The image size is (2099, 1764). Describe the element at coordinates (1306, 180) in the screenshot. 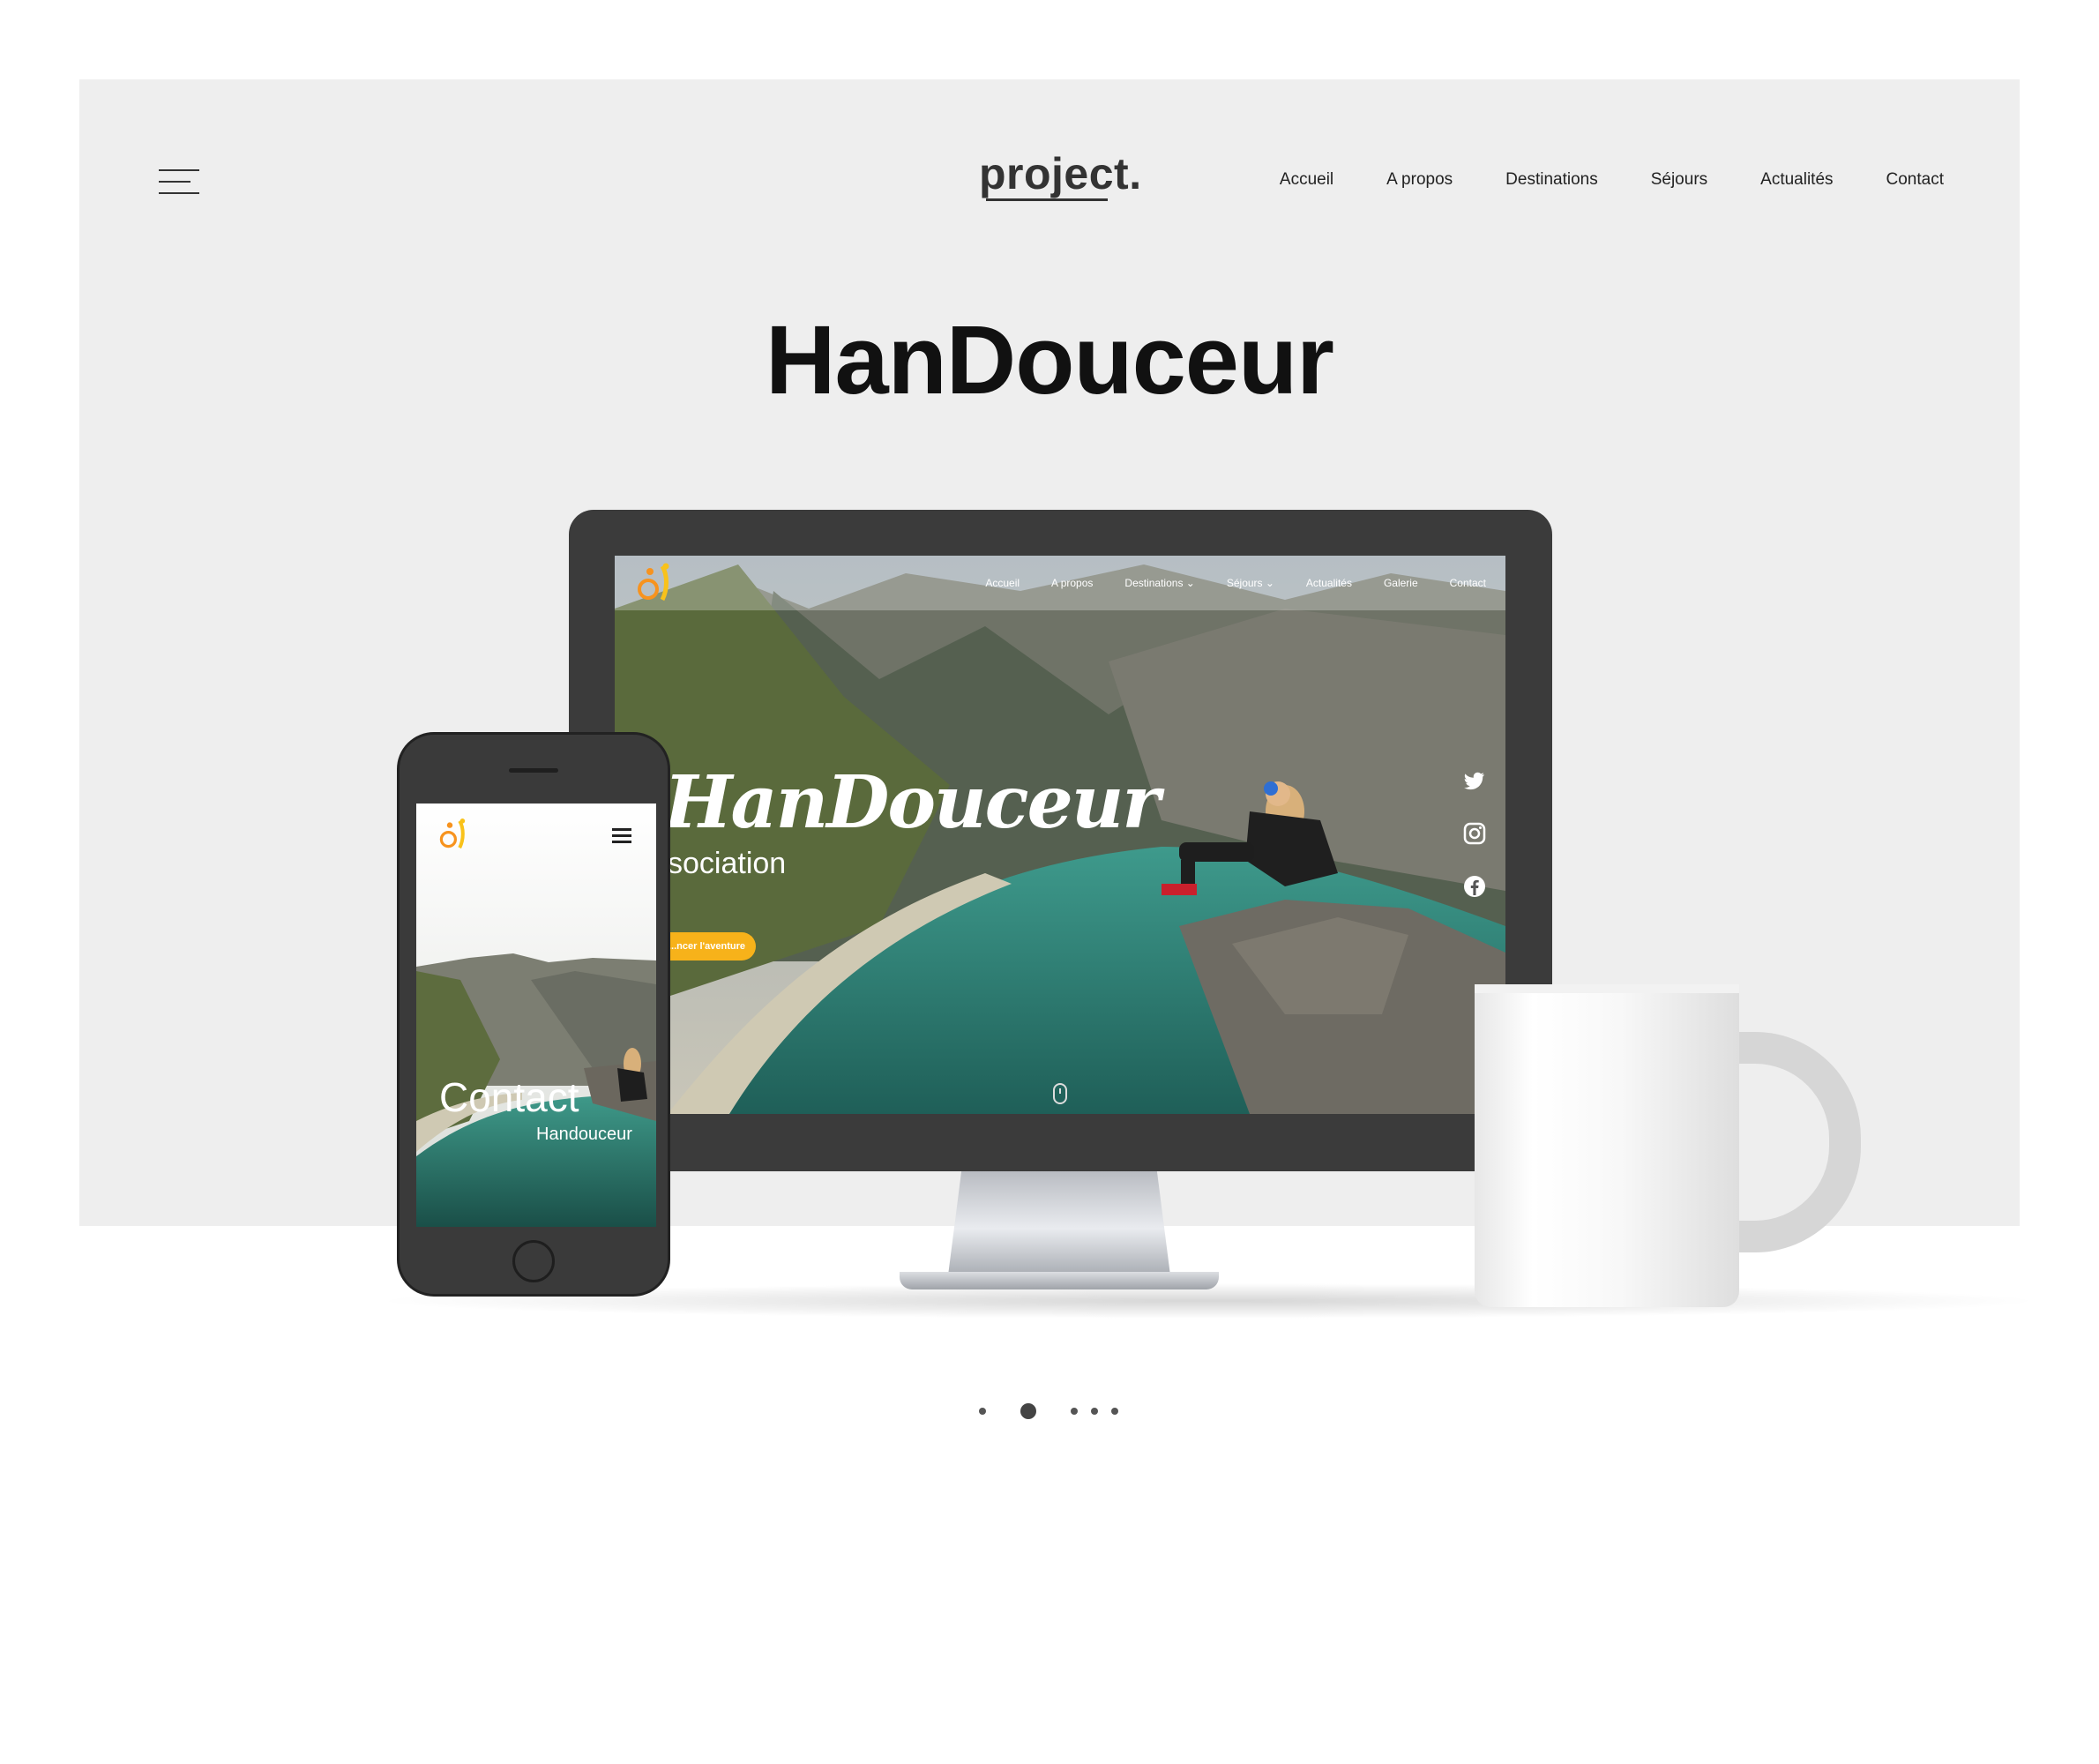

I see `nav-accueil: Accueil` at that location.